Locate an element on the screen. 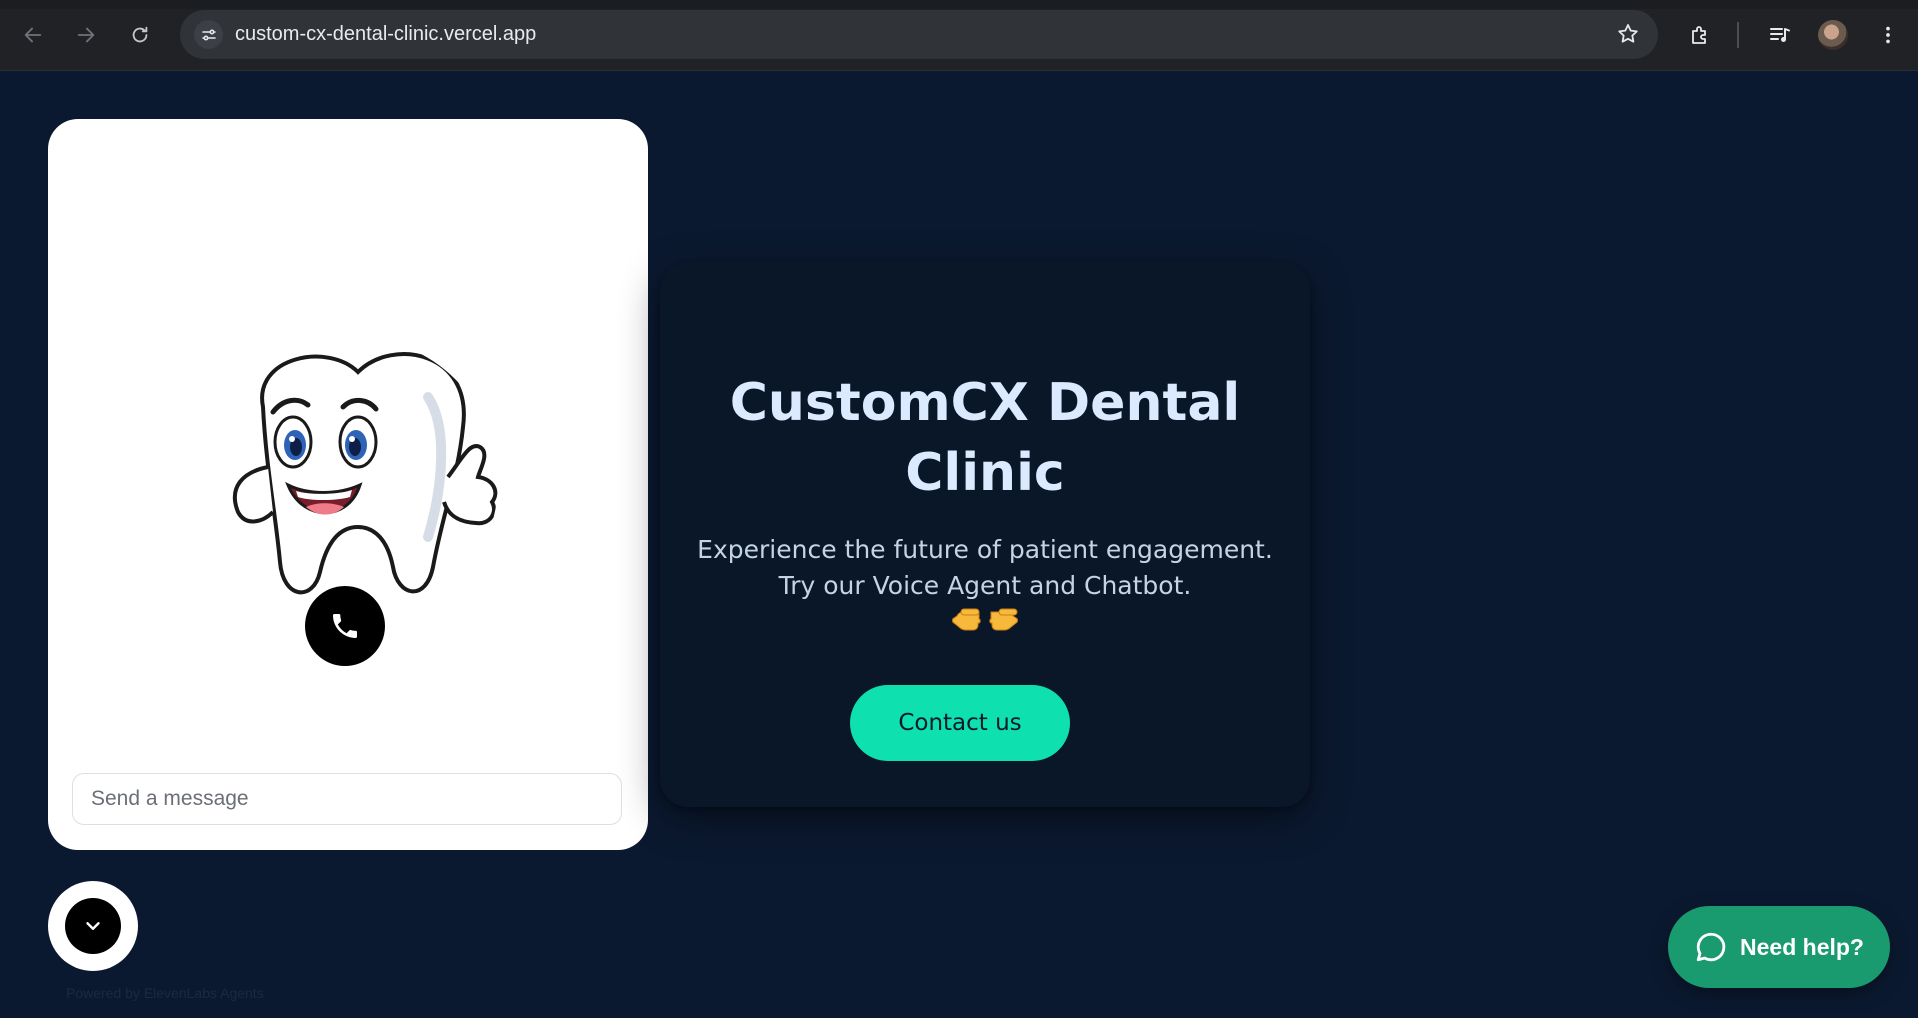  back-button is located at coordinates (33, 35).